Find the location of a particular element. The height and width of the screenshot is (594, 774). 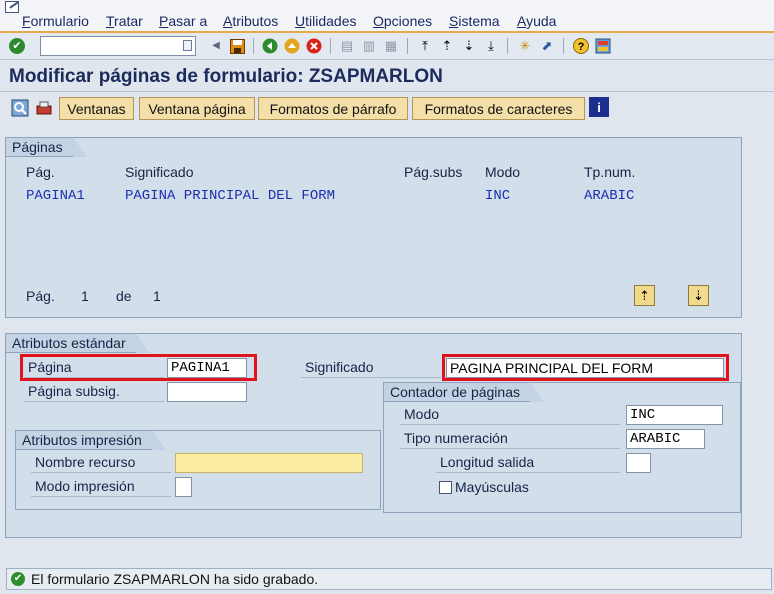

nombre-recurso-field is located at coordinates (269, 463).